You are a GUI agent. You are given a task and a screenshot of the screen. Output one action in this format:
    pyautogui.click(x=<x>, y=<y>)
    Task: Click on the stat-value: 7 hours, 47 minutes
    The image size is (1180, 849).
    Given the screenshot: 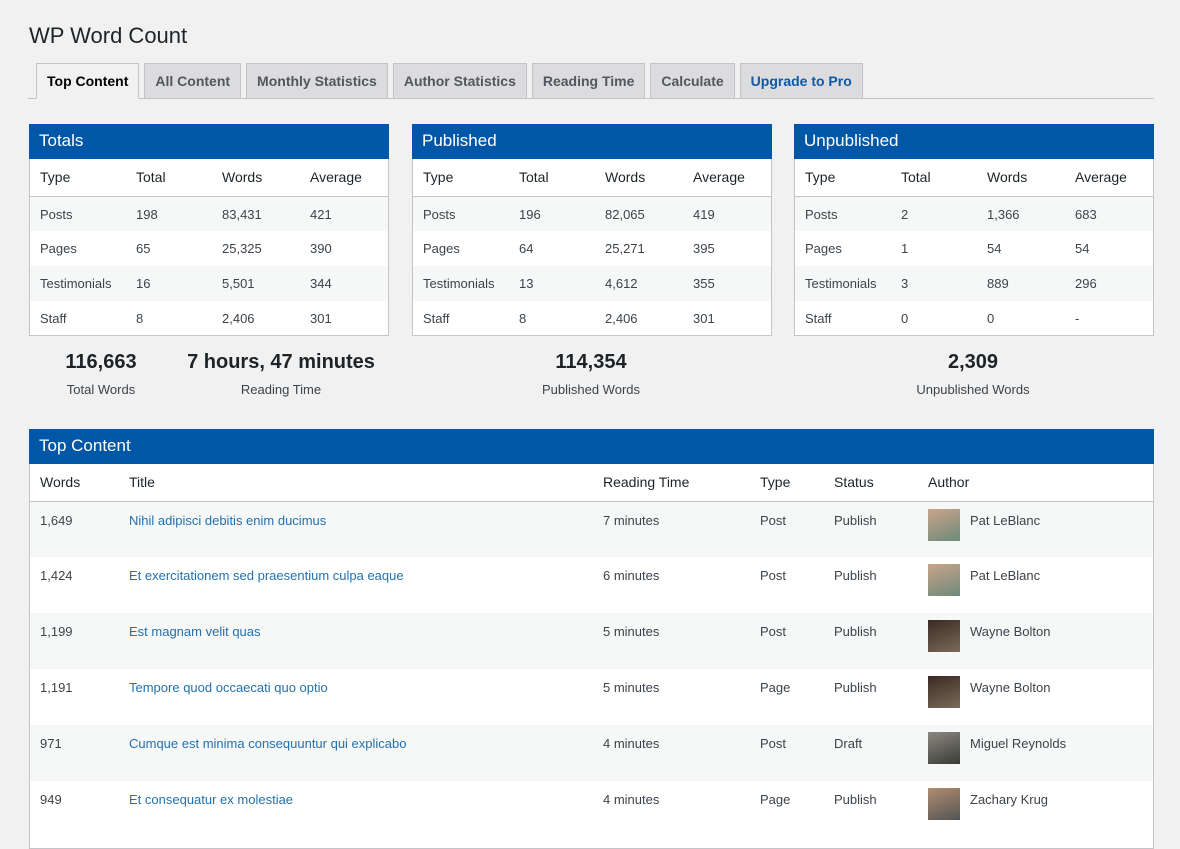 What is the action you would take?
    pyautogui.click(x=281, y=362)
    